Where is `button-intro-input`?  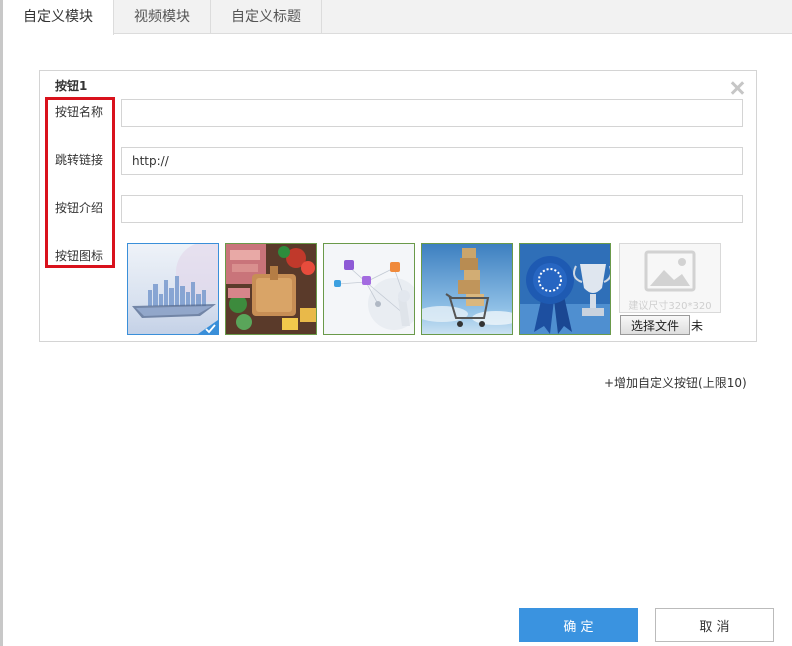 button-intro-input is located at coordinates (432, 209).